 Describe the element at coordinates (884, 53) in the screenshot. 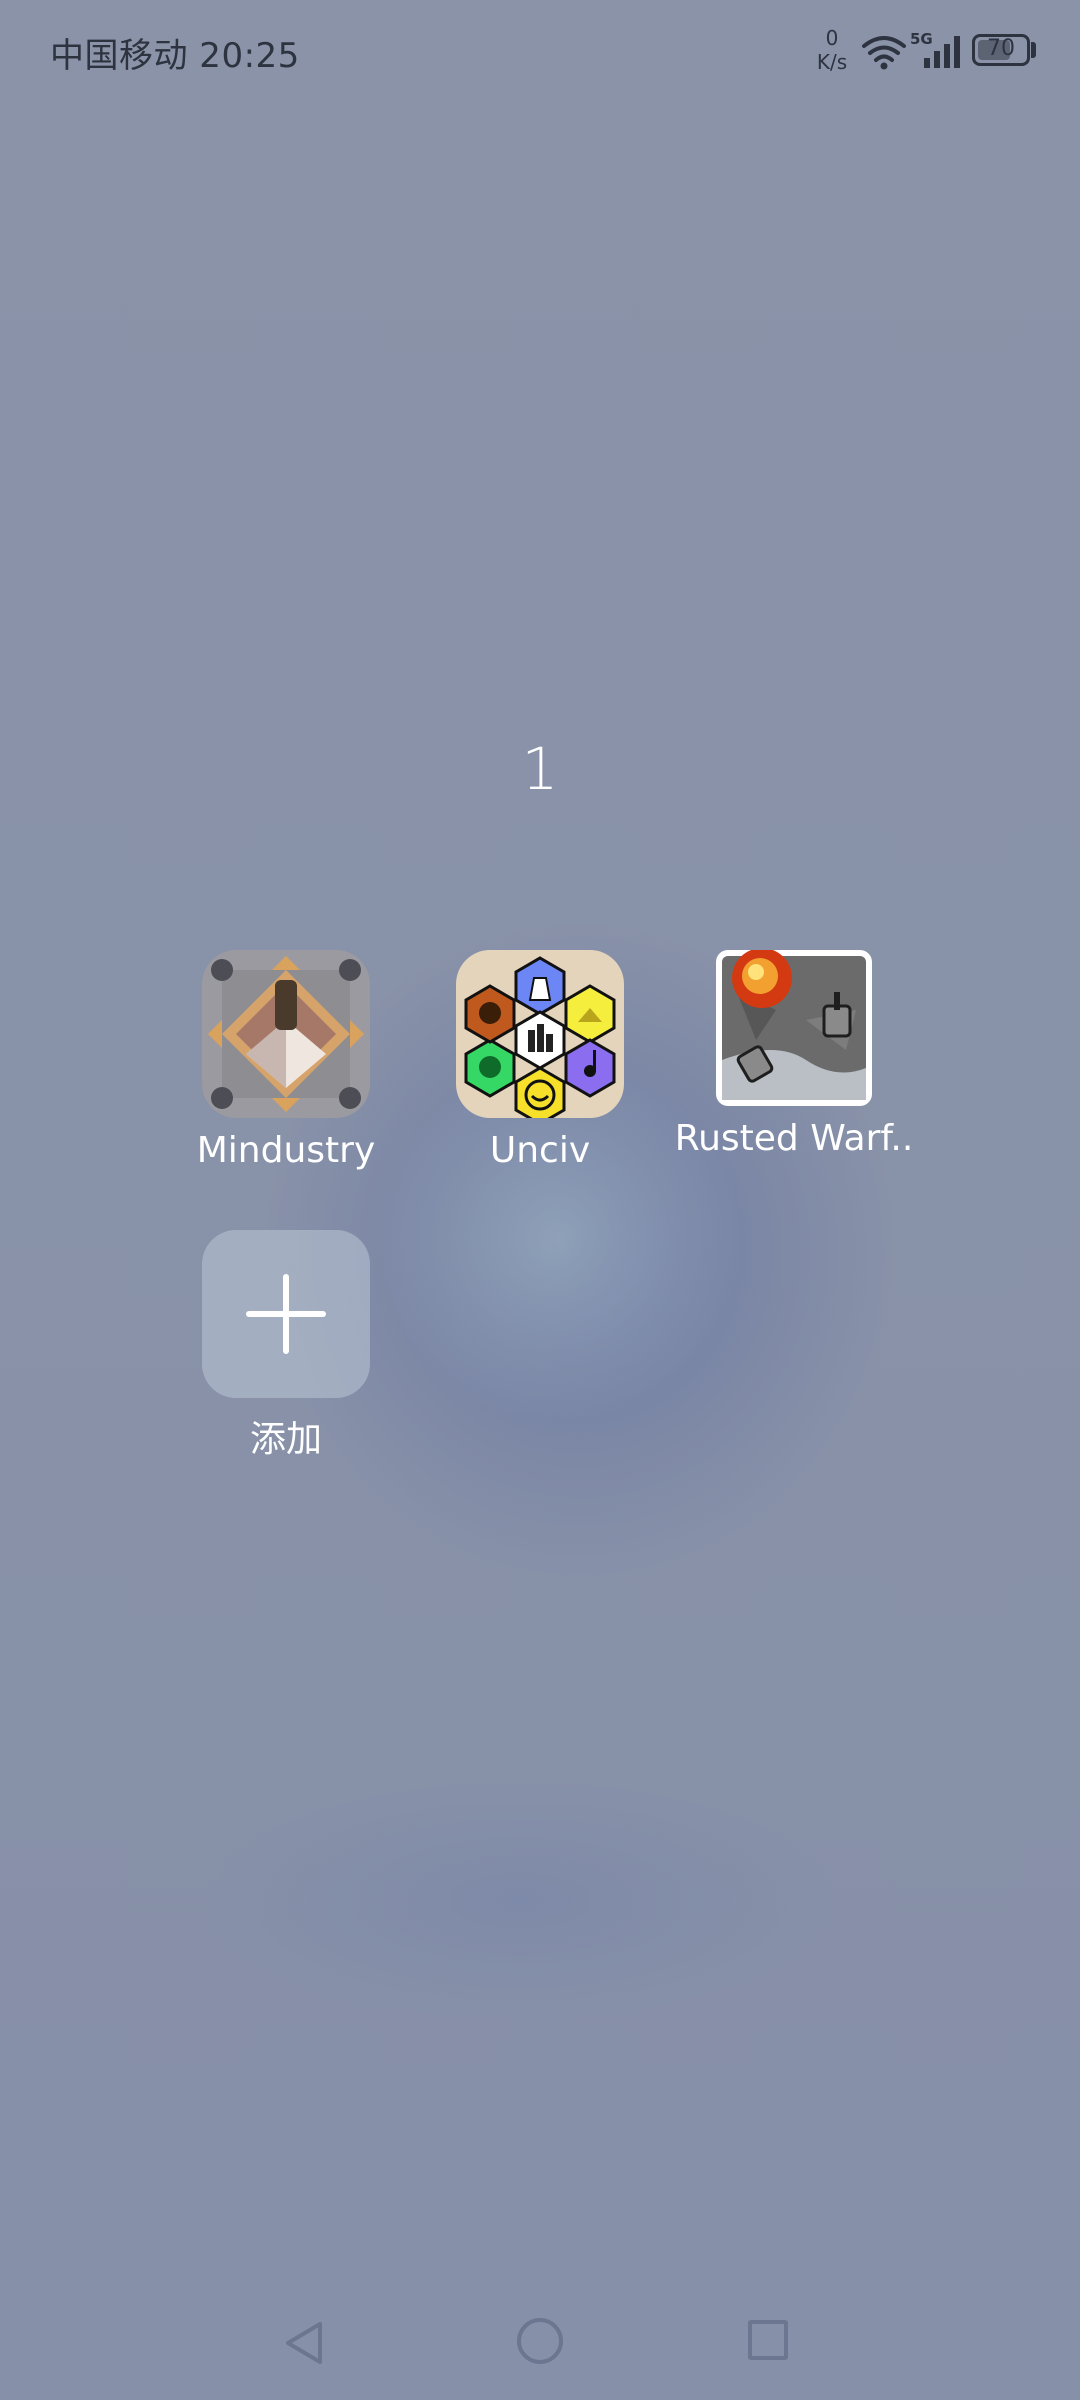

I see `wifi-icon` at that location.